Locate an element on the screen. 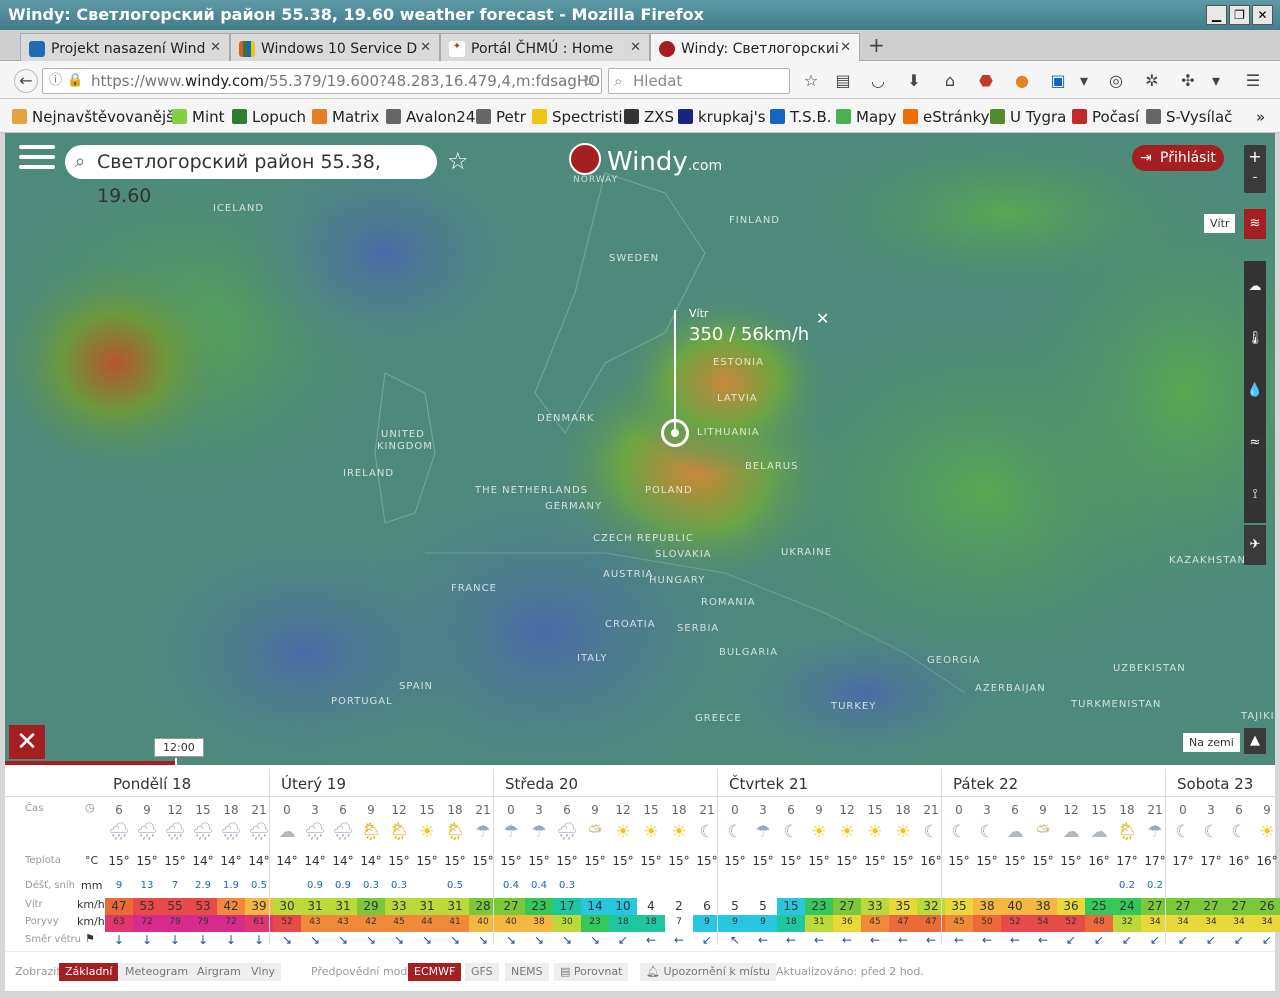  timeline-cursor is located at coordinates (176, 761).